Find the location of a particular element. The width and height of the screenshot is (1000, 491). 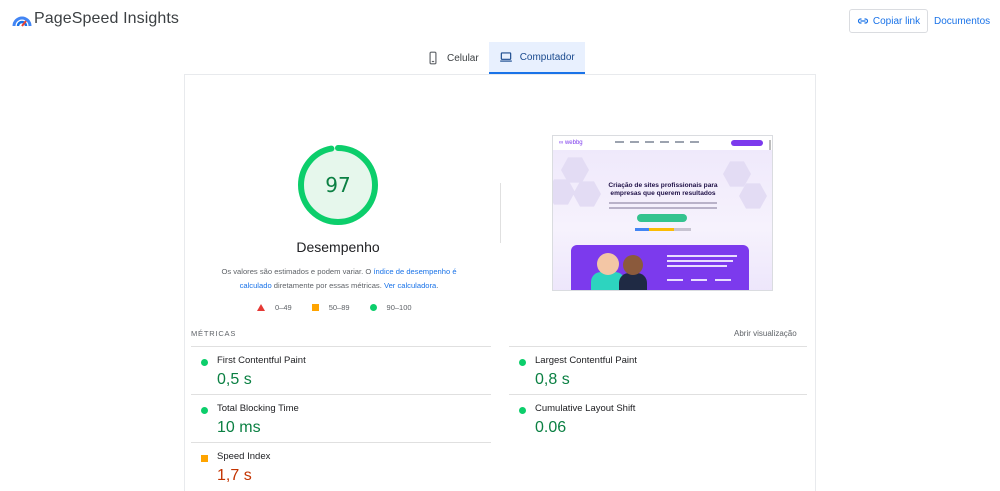

app-title: PageSpeed Insights is located at coordinates (106, 19).